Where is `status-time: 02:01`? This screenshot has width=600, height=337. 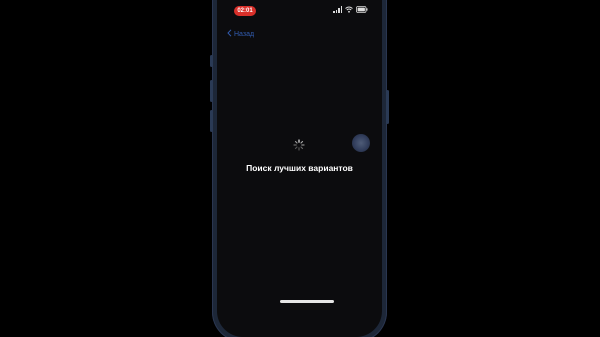
status-time: 02:01 is located at coordinates (245, 11).